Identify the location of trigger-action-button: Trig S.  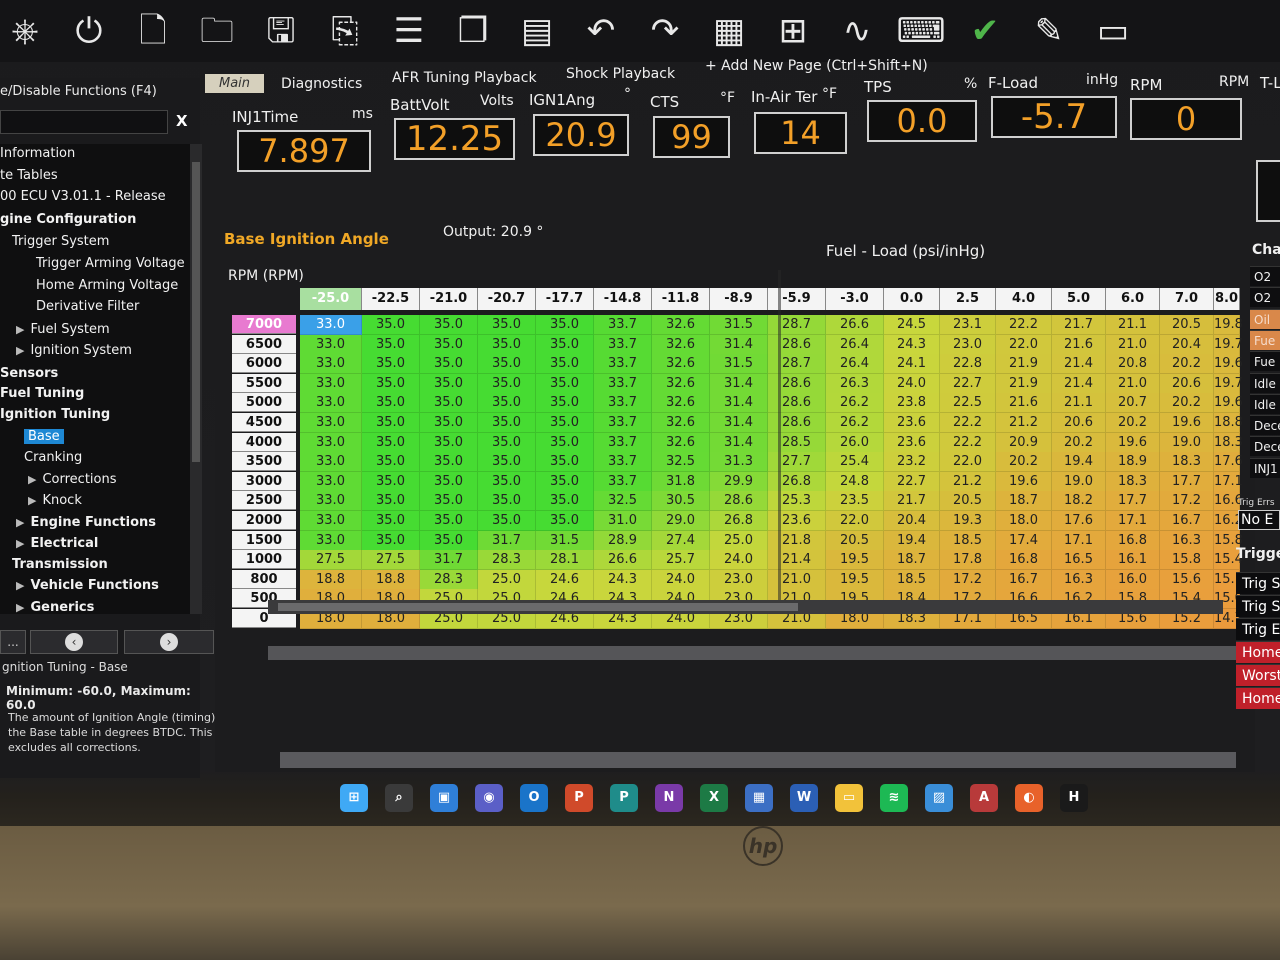
(1258, 606).